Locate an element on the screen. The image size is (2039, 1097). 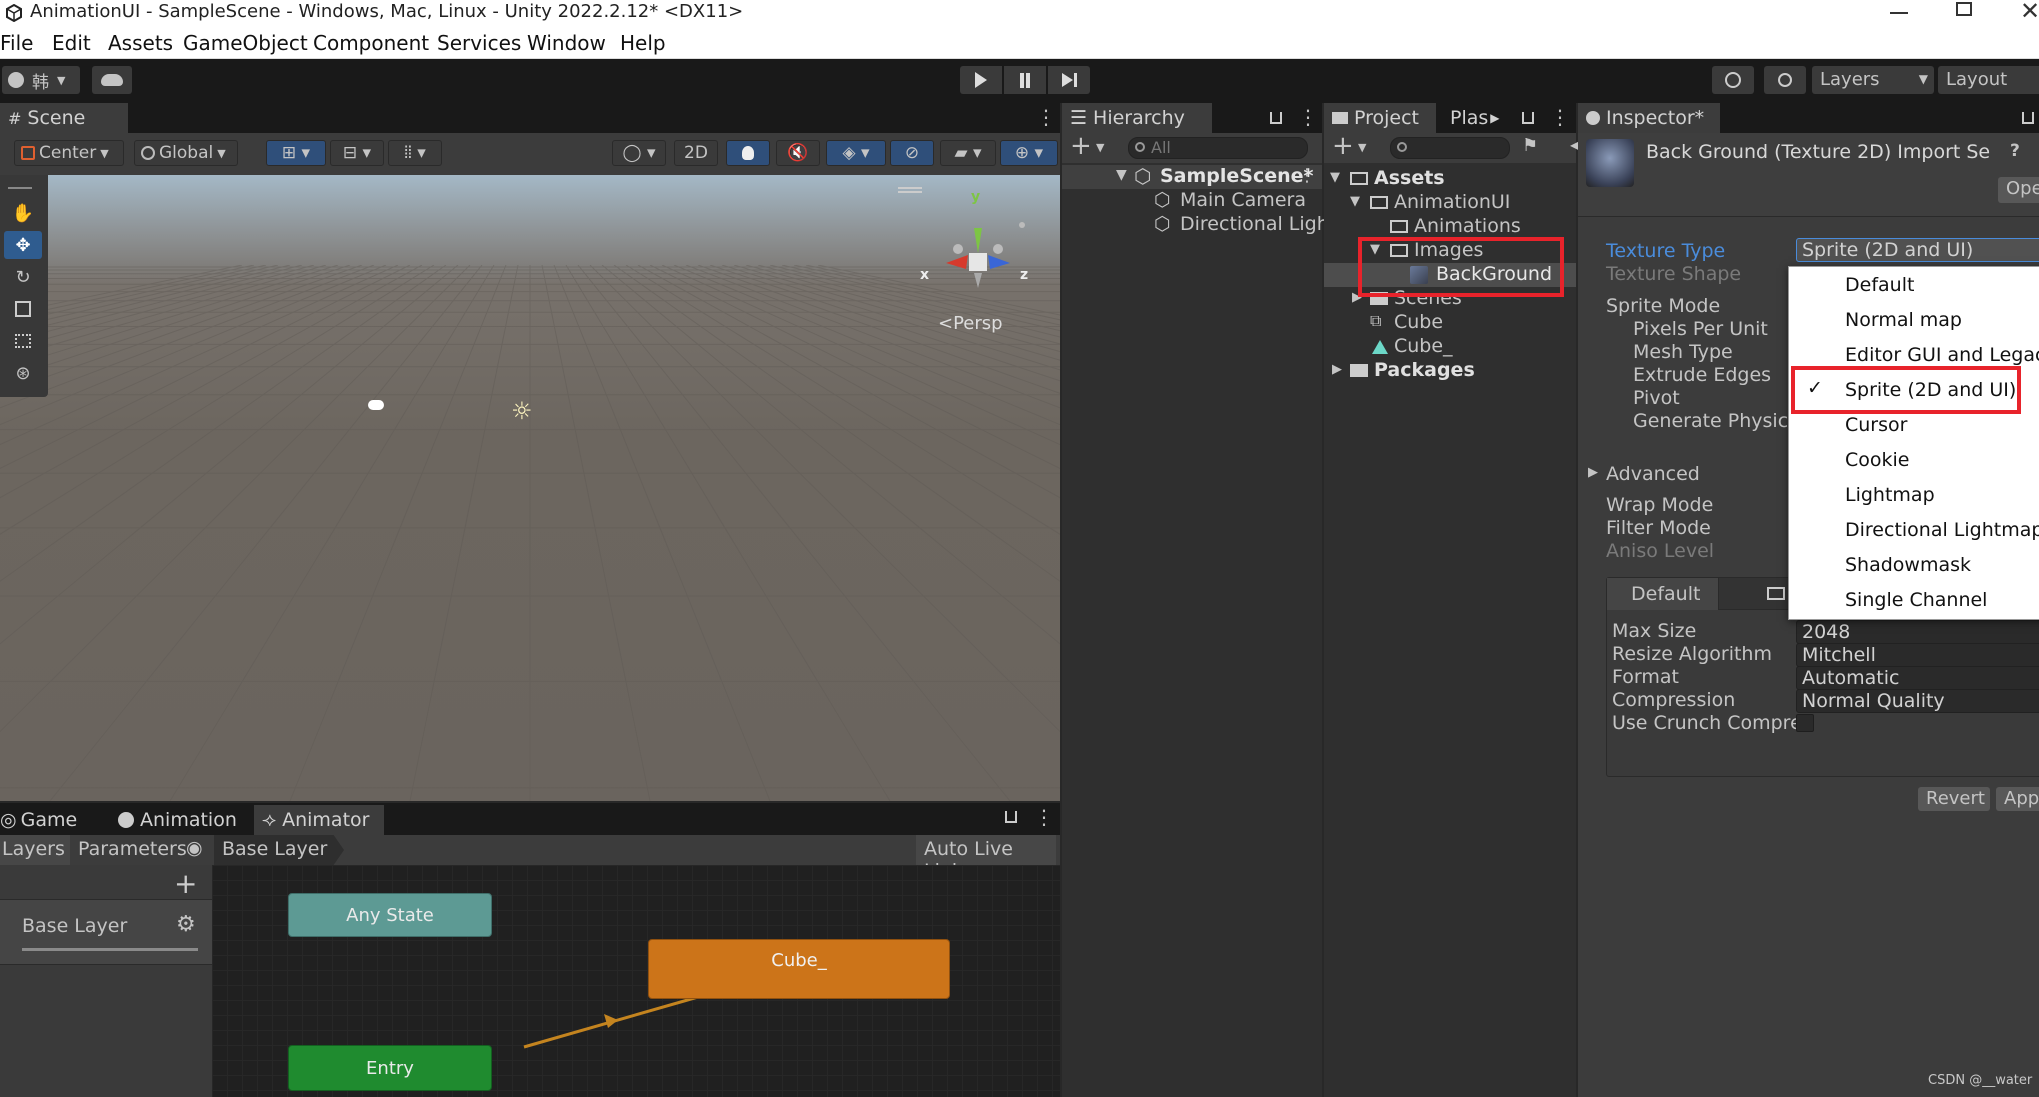
add-object-icon: + is located at coordinates (1081, 146).